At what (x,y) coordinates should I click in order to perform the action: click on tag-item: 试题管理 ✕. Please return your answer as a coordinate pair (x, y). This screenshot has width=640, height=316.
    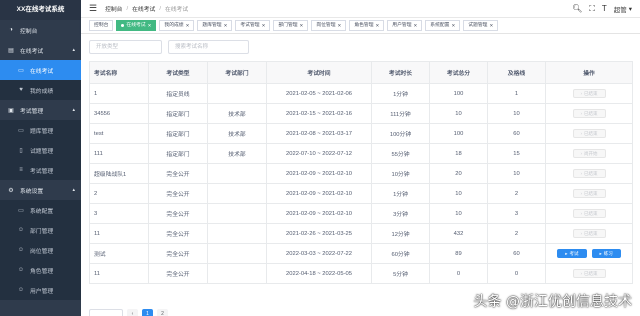
    Looking at the image, I should click on (481, 25).